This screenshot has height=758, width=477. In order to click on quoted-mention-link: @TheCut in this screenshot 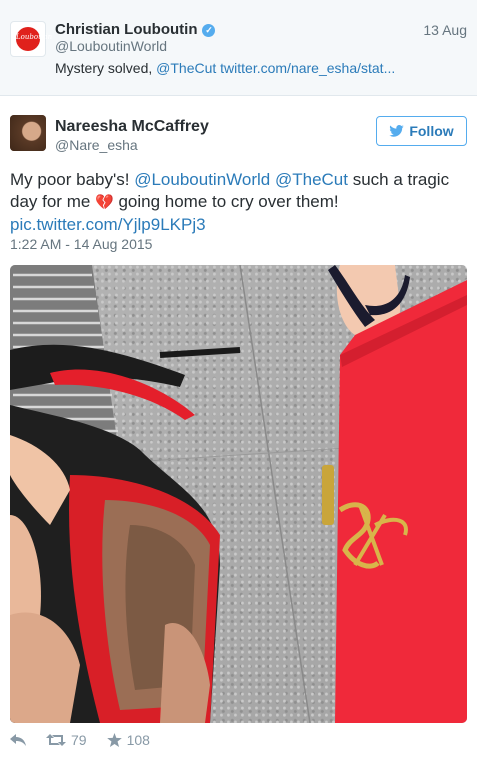, I will do `click(186, 68)`.